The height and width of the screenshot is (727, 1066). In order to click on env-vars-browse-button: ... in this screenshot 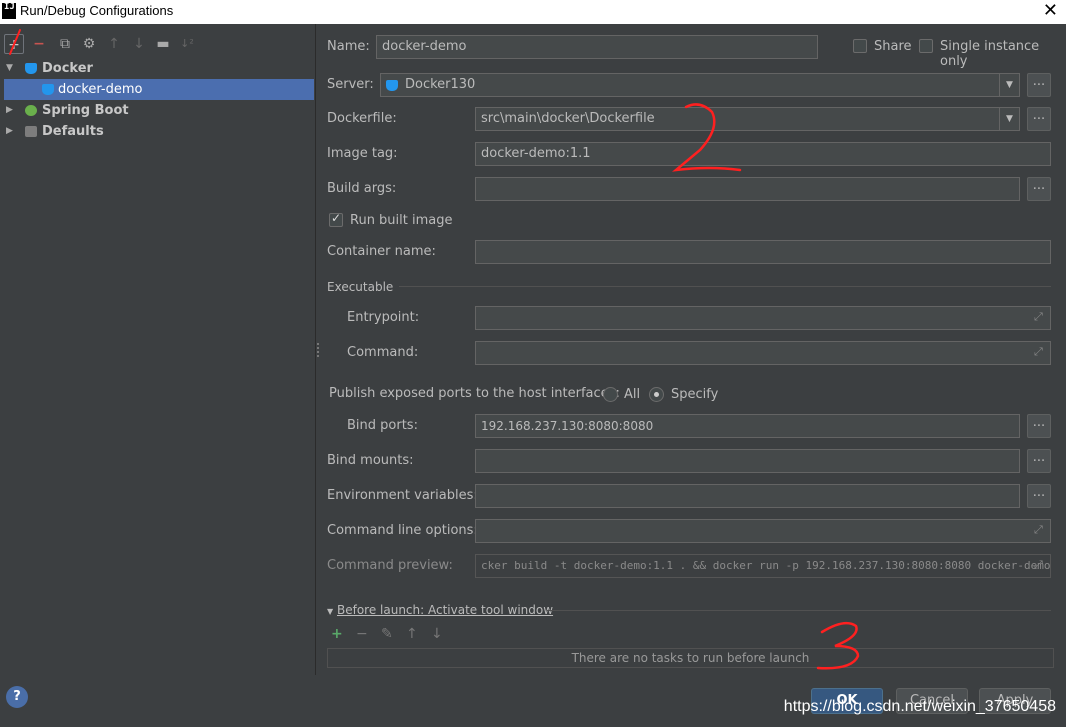, I will do `click(1039, 496)`.